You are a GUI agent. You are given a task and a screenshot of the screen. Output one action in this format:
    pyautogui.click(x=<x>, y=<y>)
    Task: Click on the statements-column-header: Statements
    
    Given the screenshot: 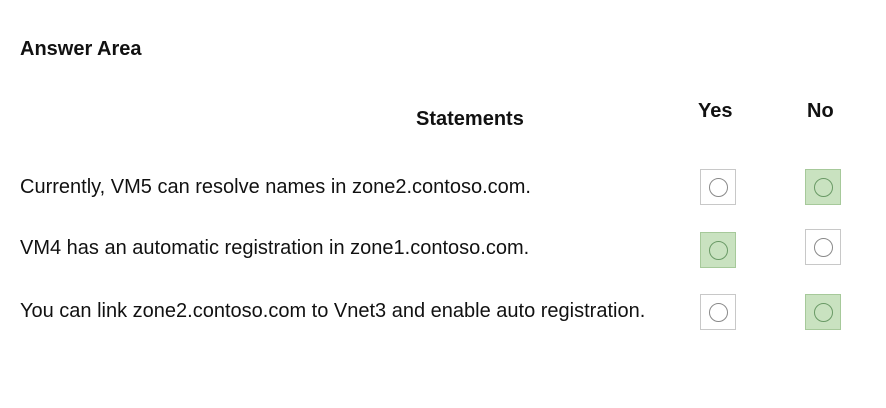 What is the action you would take?
    pyautogui.click(x=470, y=119)
    